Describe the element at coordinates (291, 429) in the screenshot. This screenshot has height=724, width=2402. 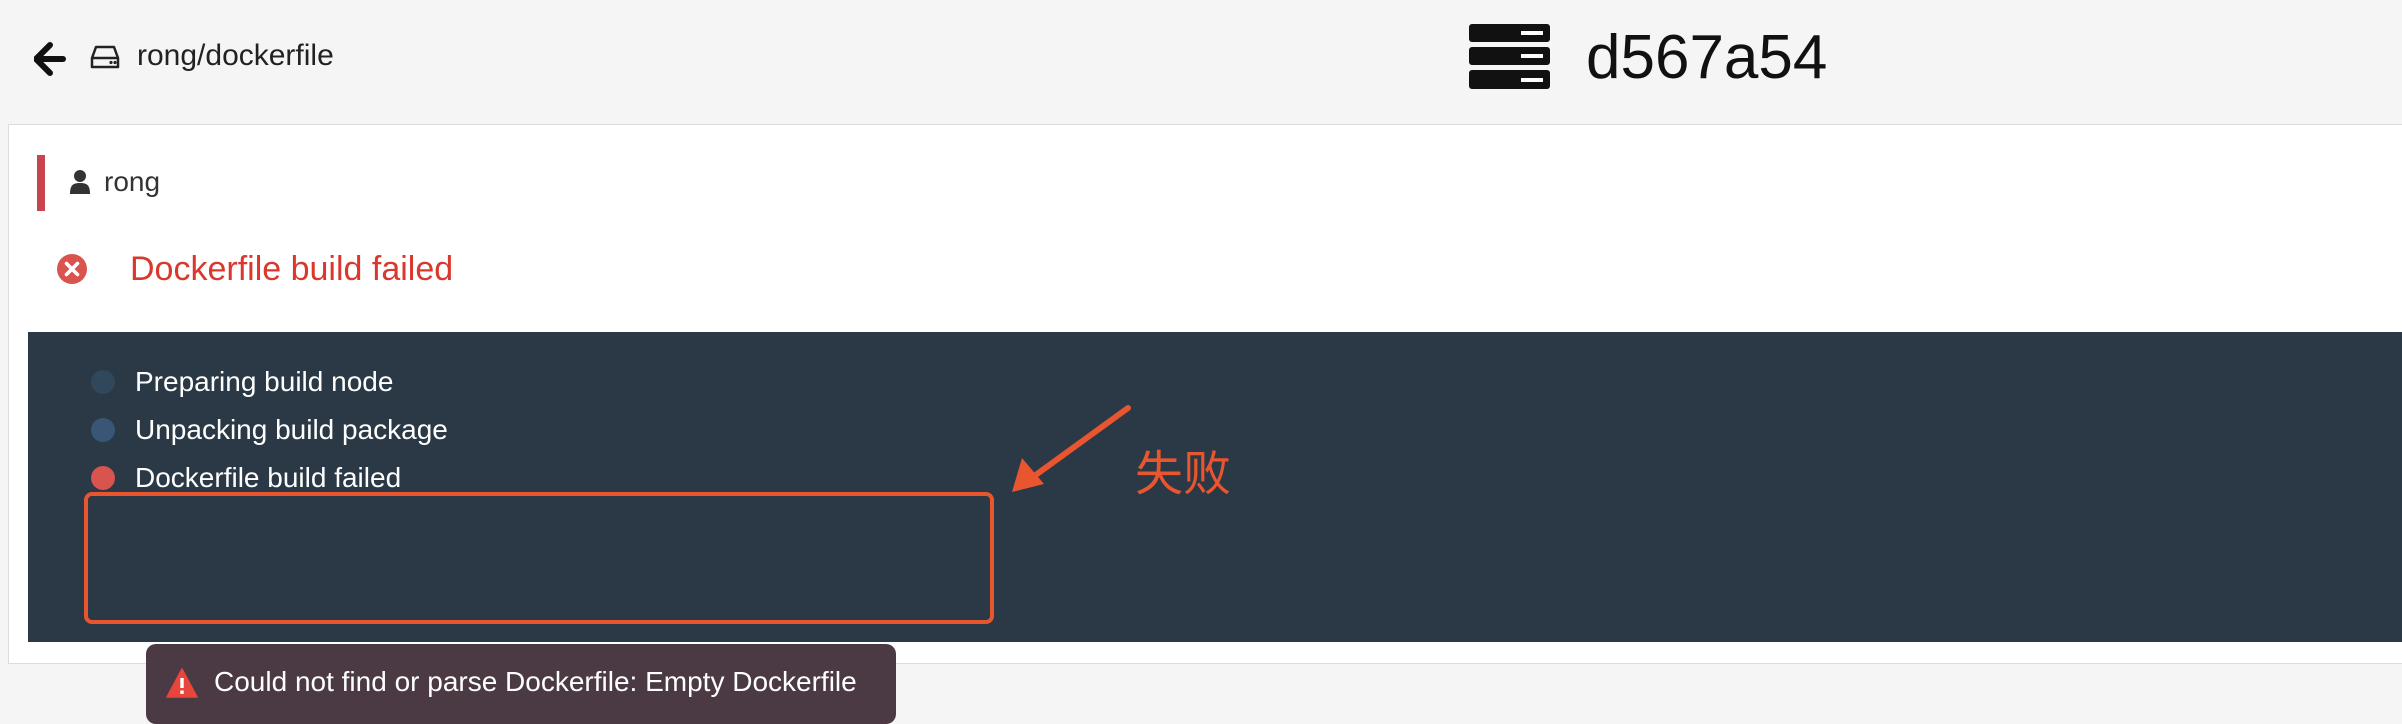
I see `step-label: Unpacking build package` at that location.